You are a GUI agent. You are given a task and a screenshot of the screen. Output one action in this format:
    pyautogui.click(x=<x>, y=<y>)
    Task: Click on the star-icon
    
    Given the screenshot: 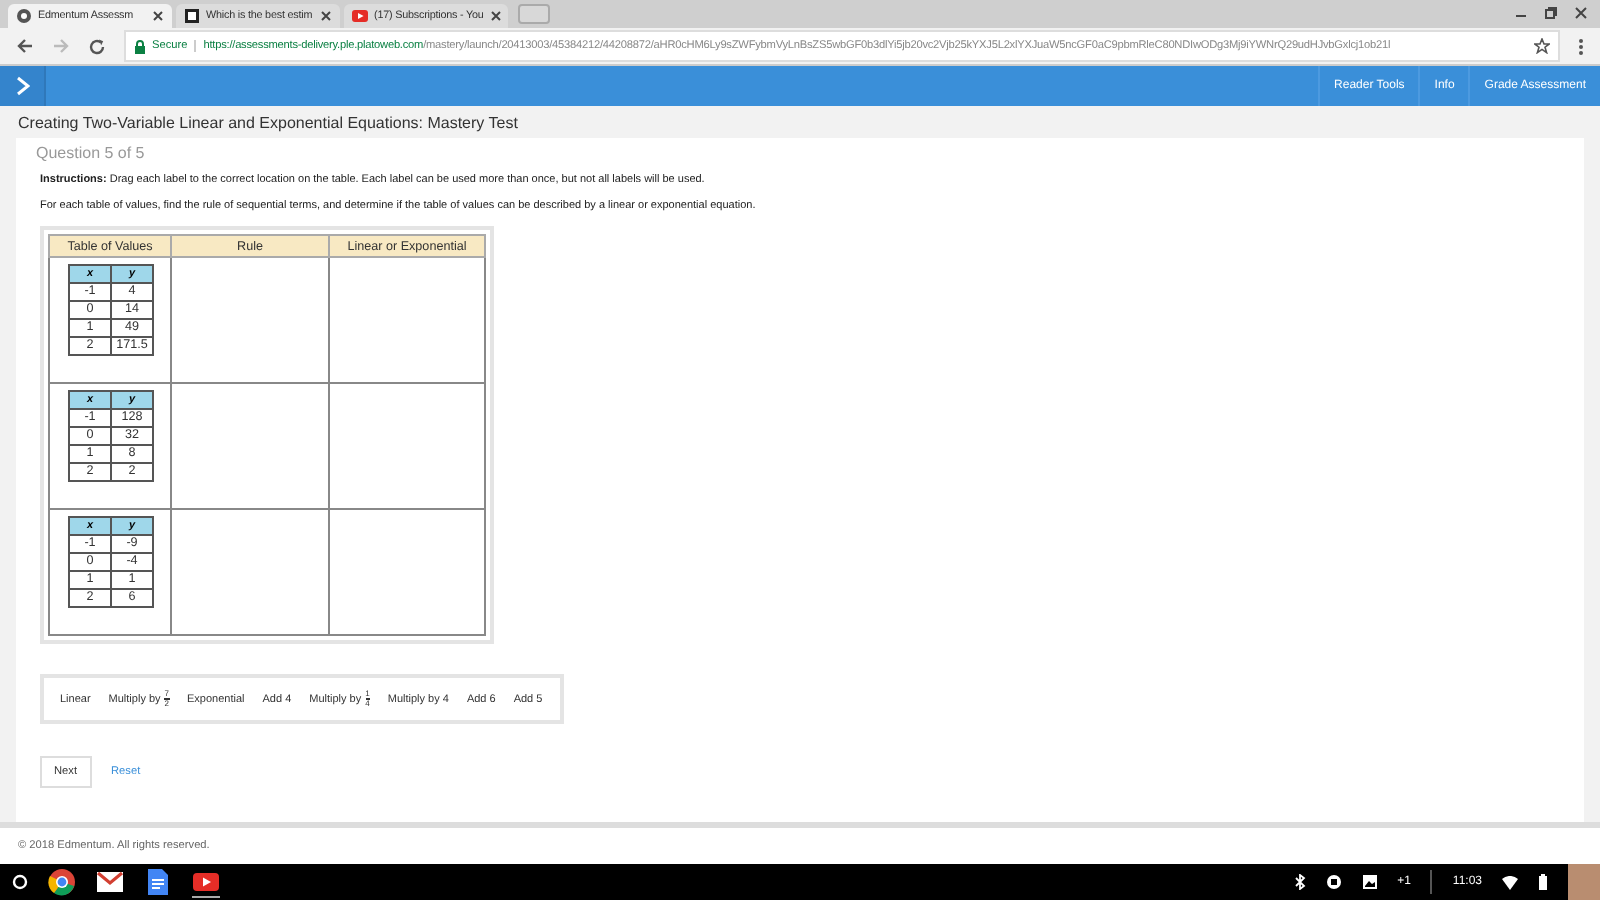 What is the action you would take?
    pyautogui.click(x=1542, y=46)
    